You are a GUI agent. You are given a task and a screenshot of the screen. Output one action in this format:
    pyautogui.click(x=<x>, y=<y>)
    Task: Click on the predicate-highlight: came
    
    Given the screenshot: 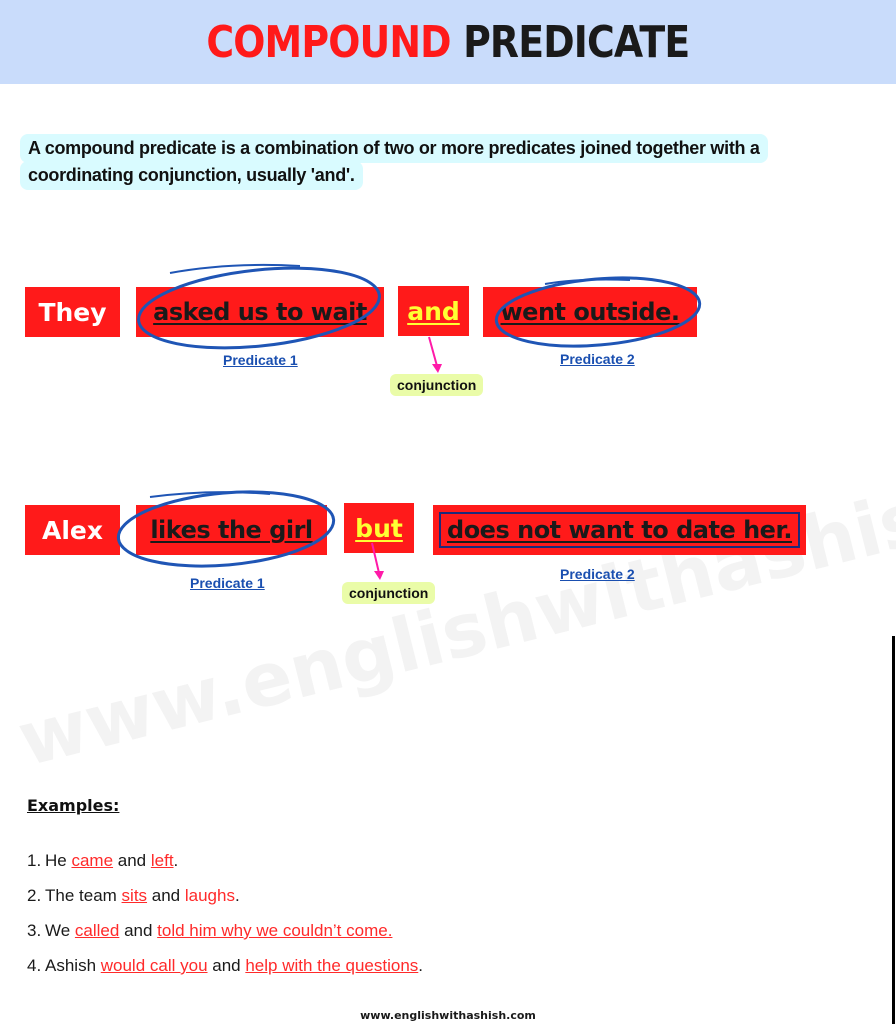 What is the action you would take?
    pyautogui.click(x=92, y=860)
    